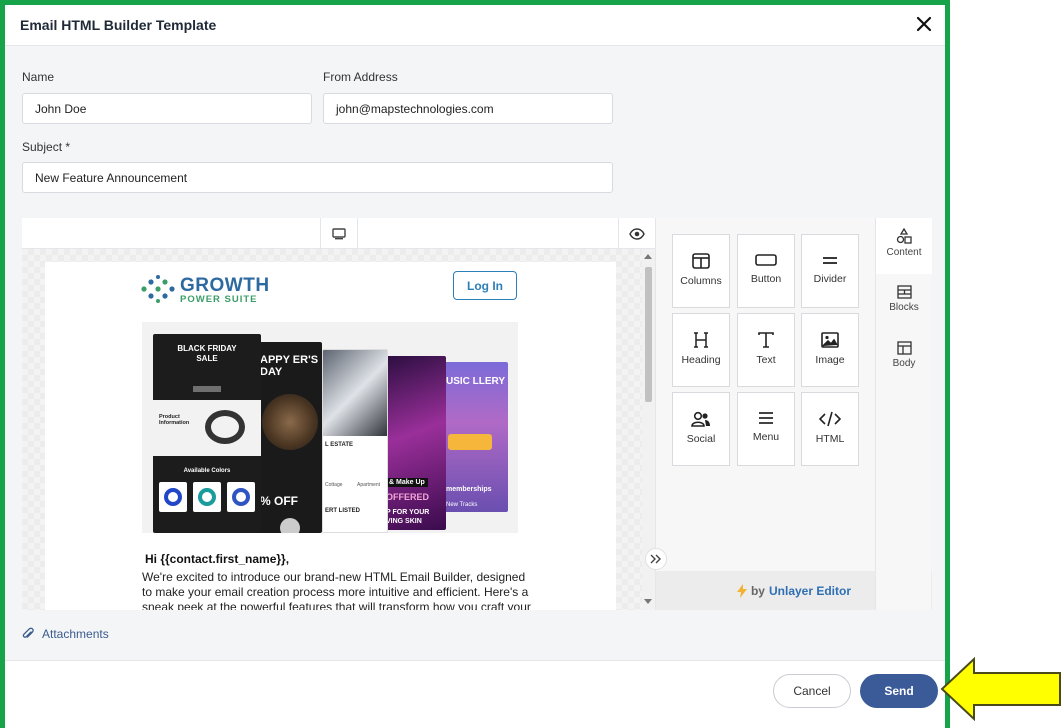 The image size is (1064, 728). What do you see at coordinates (414, 443) in the screenshot?
I see `hero-card-beauty: & Make Up OFFERED P FOR YOUR VING SKIN` at bounding box center [414, 443].